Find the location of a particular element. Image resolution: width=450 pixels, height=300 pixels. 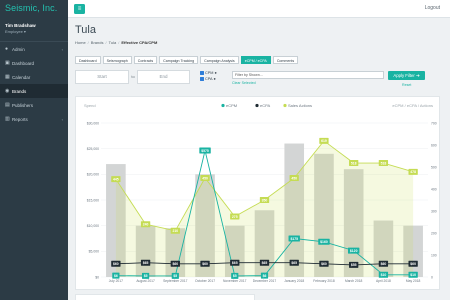

sidebar-item-label: Dashboard is located at coordinates (23, 63).